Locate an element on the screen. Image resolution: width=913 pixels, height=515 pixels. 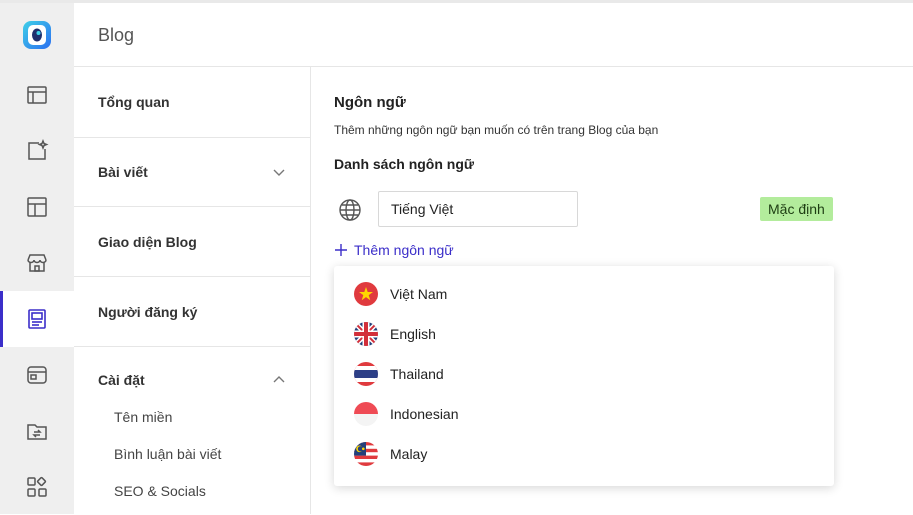
add-language-button: Thêm ngôn ngữ is located at coordinates (394, 250).